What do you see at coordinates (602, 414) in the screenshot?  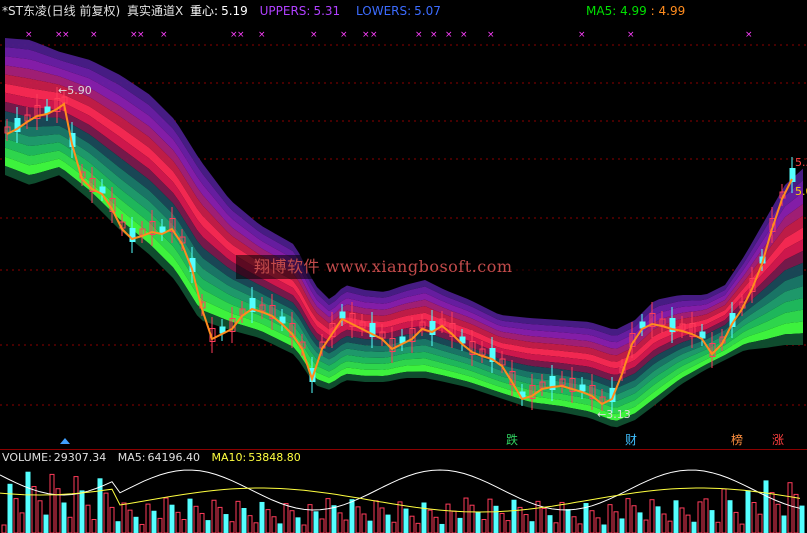 I see `price-low-marker: ←` at bounding box center [602, 414].